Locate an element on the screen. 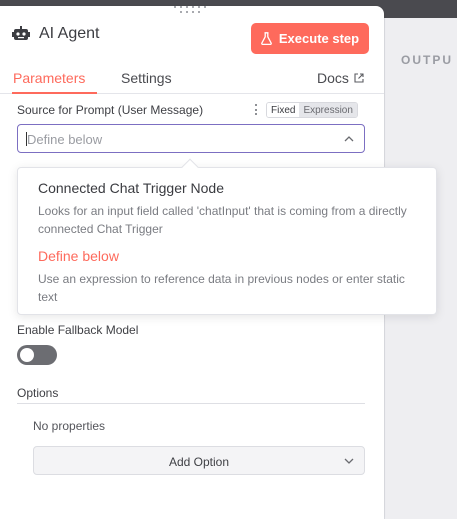 The width and height of the screenshot is (457, 519). prompt-source-value: Define below is located at coordinates (65, 139).